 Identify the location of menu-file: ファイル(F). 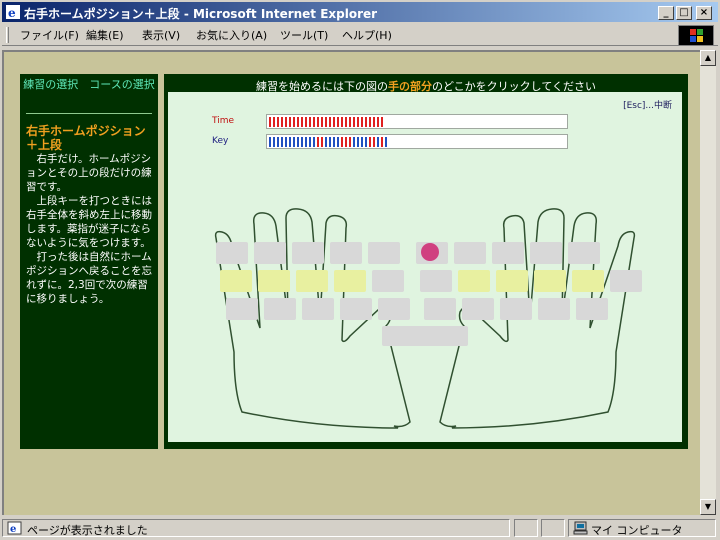
(49, 35).